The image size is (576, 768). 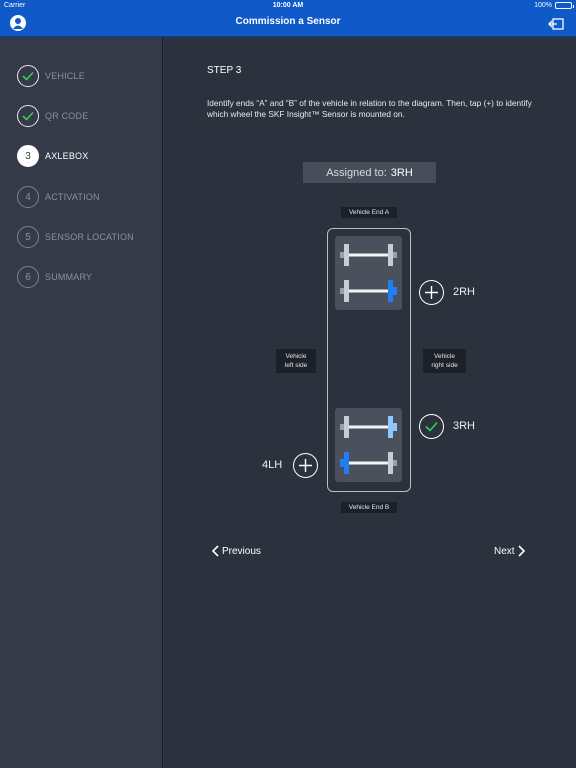 What do you see at coordinates (368, 273) in the screenshot?
I see `bogie-end-a` at bounding box center [368, 273].